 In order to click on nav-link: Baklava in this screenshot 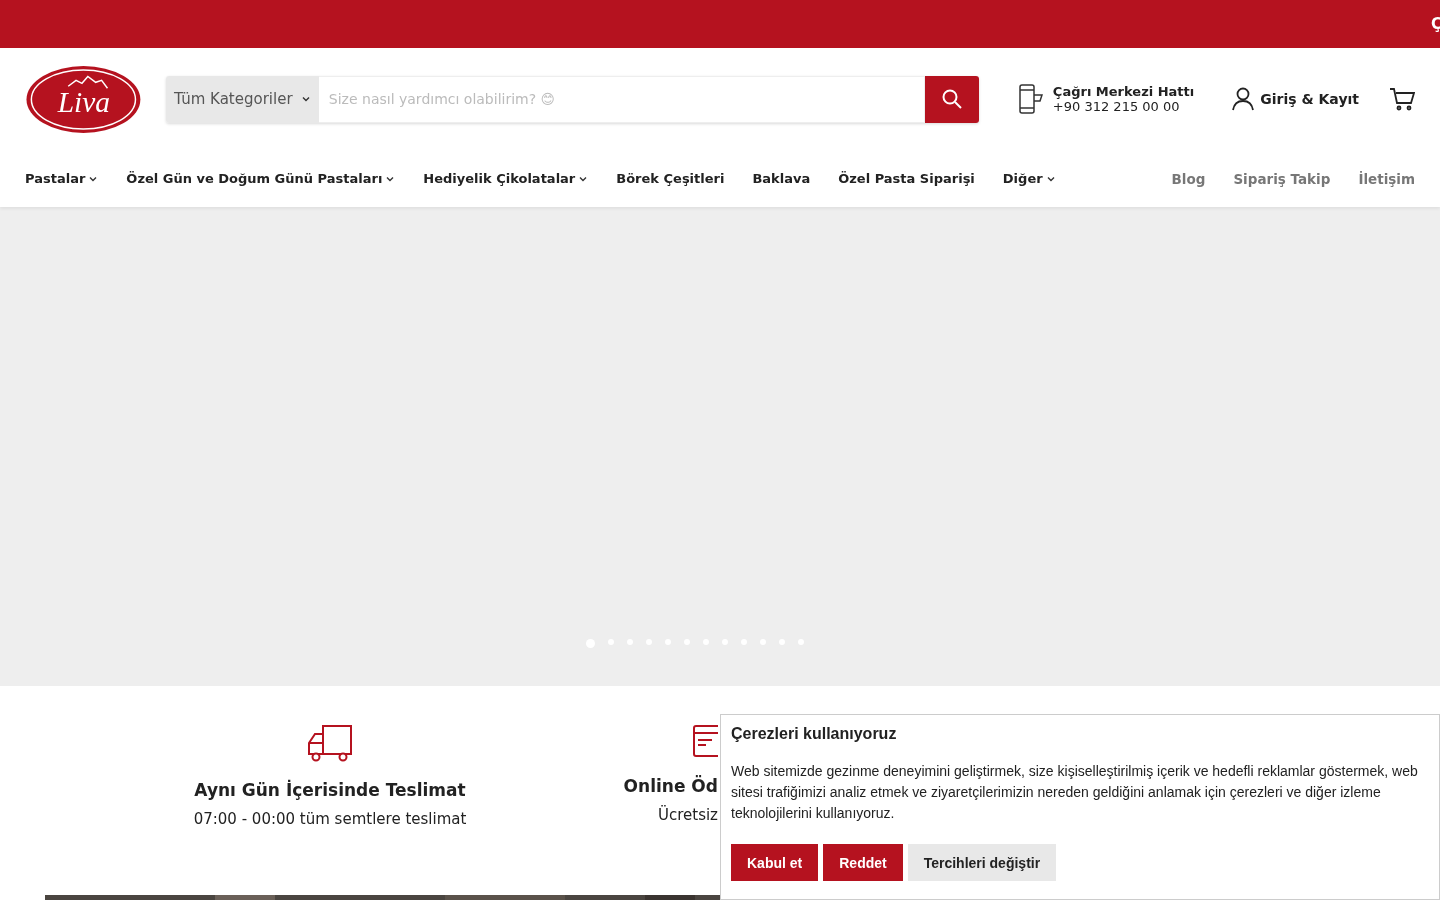, I will do `click(781, 178)`.